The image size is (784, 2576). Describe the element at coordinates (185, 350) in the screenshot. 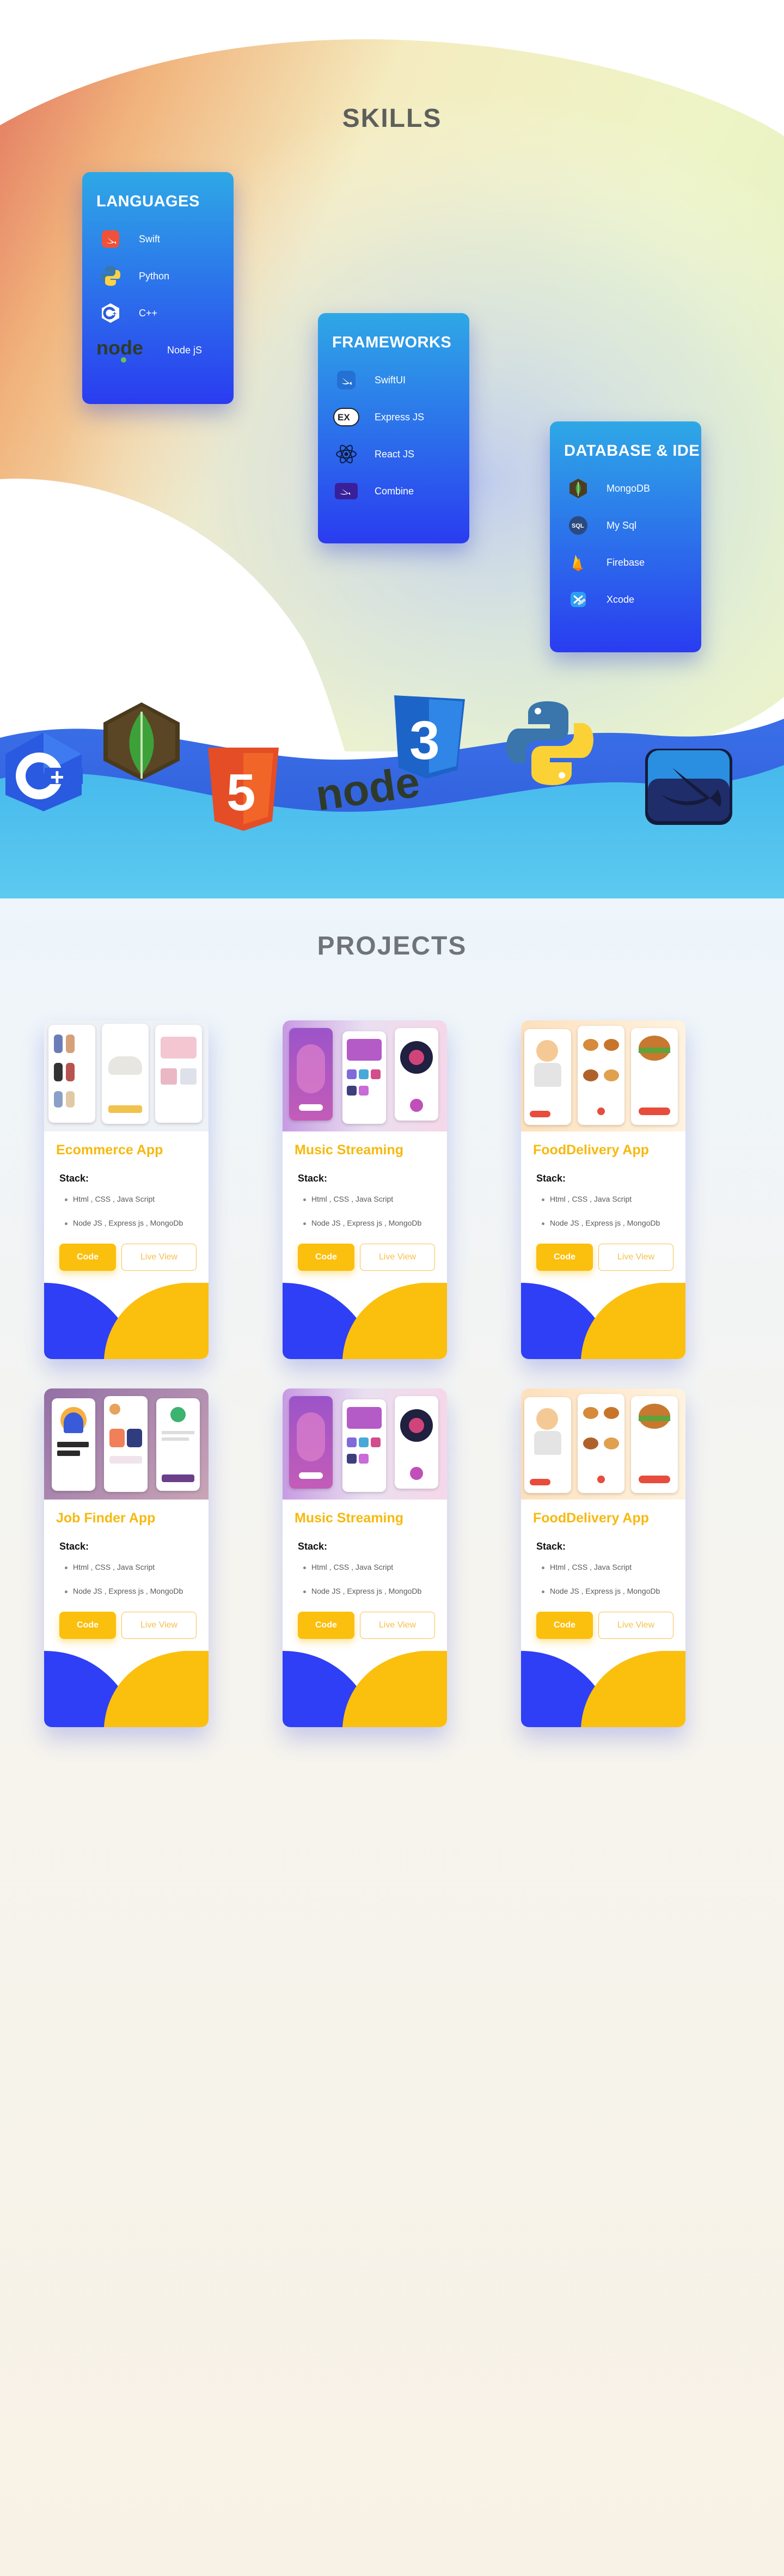

I see `skill-label: Node jS` at that location.